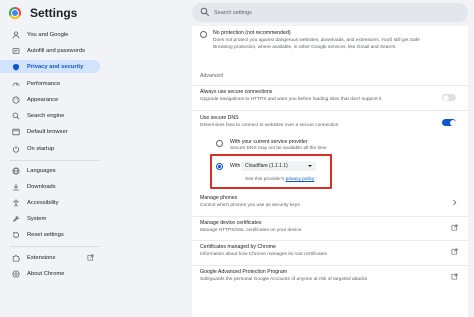 The height and width of the screenshot is (317, 474). I want to click on sidebar-item-label: System, so click(37, 218).